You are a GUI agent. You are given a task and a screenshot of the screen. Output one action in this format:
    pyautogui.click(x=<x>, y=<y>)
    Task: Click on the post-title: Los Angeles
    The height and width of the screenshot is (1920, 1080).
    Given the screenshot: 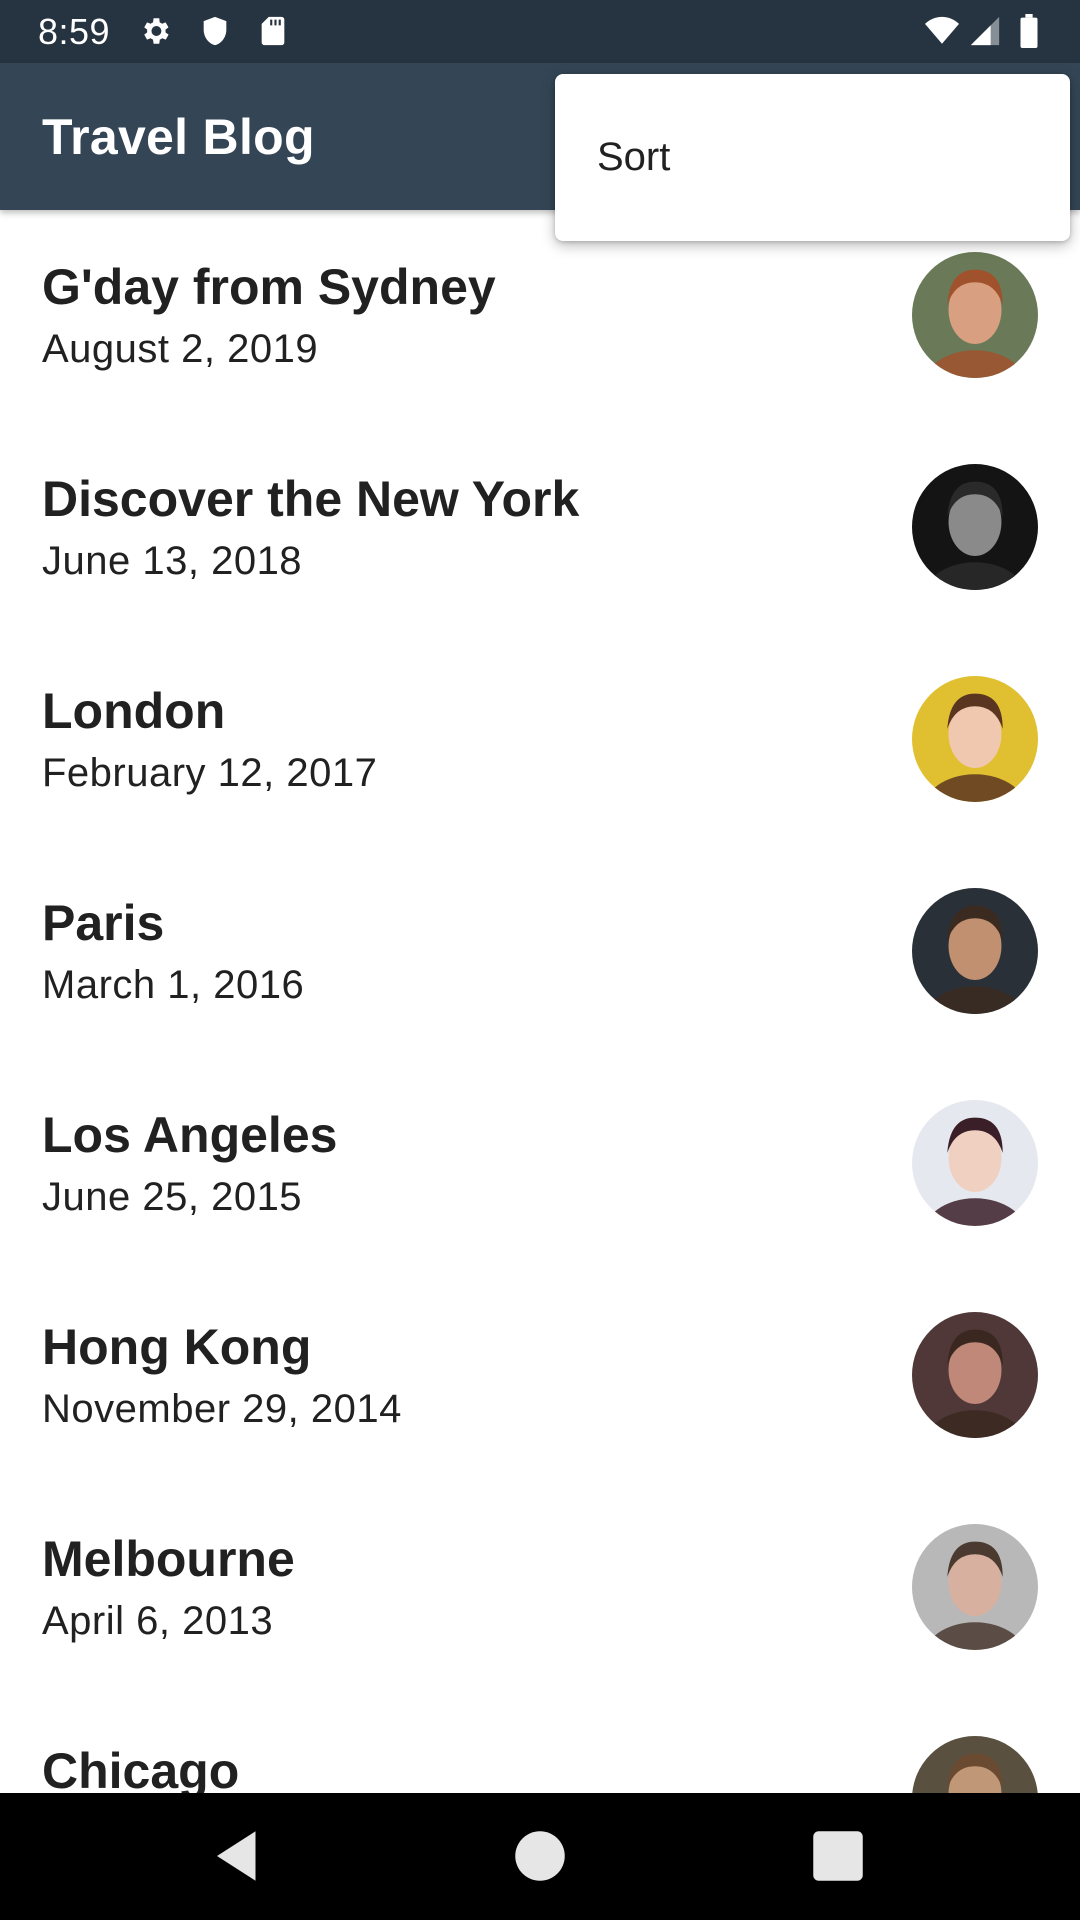 What is the action you would take?
    pyautogui.click(x=190, y=1135)
    